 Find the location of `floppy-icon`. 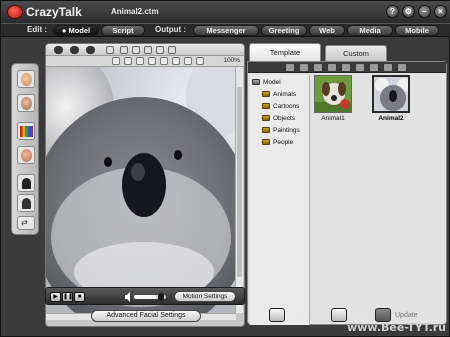

floppy-icon is located at coordinates (160, 50).